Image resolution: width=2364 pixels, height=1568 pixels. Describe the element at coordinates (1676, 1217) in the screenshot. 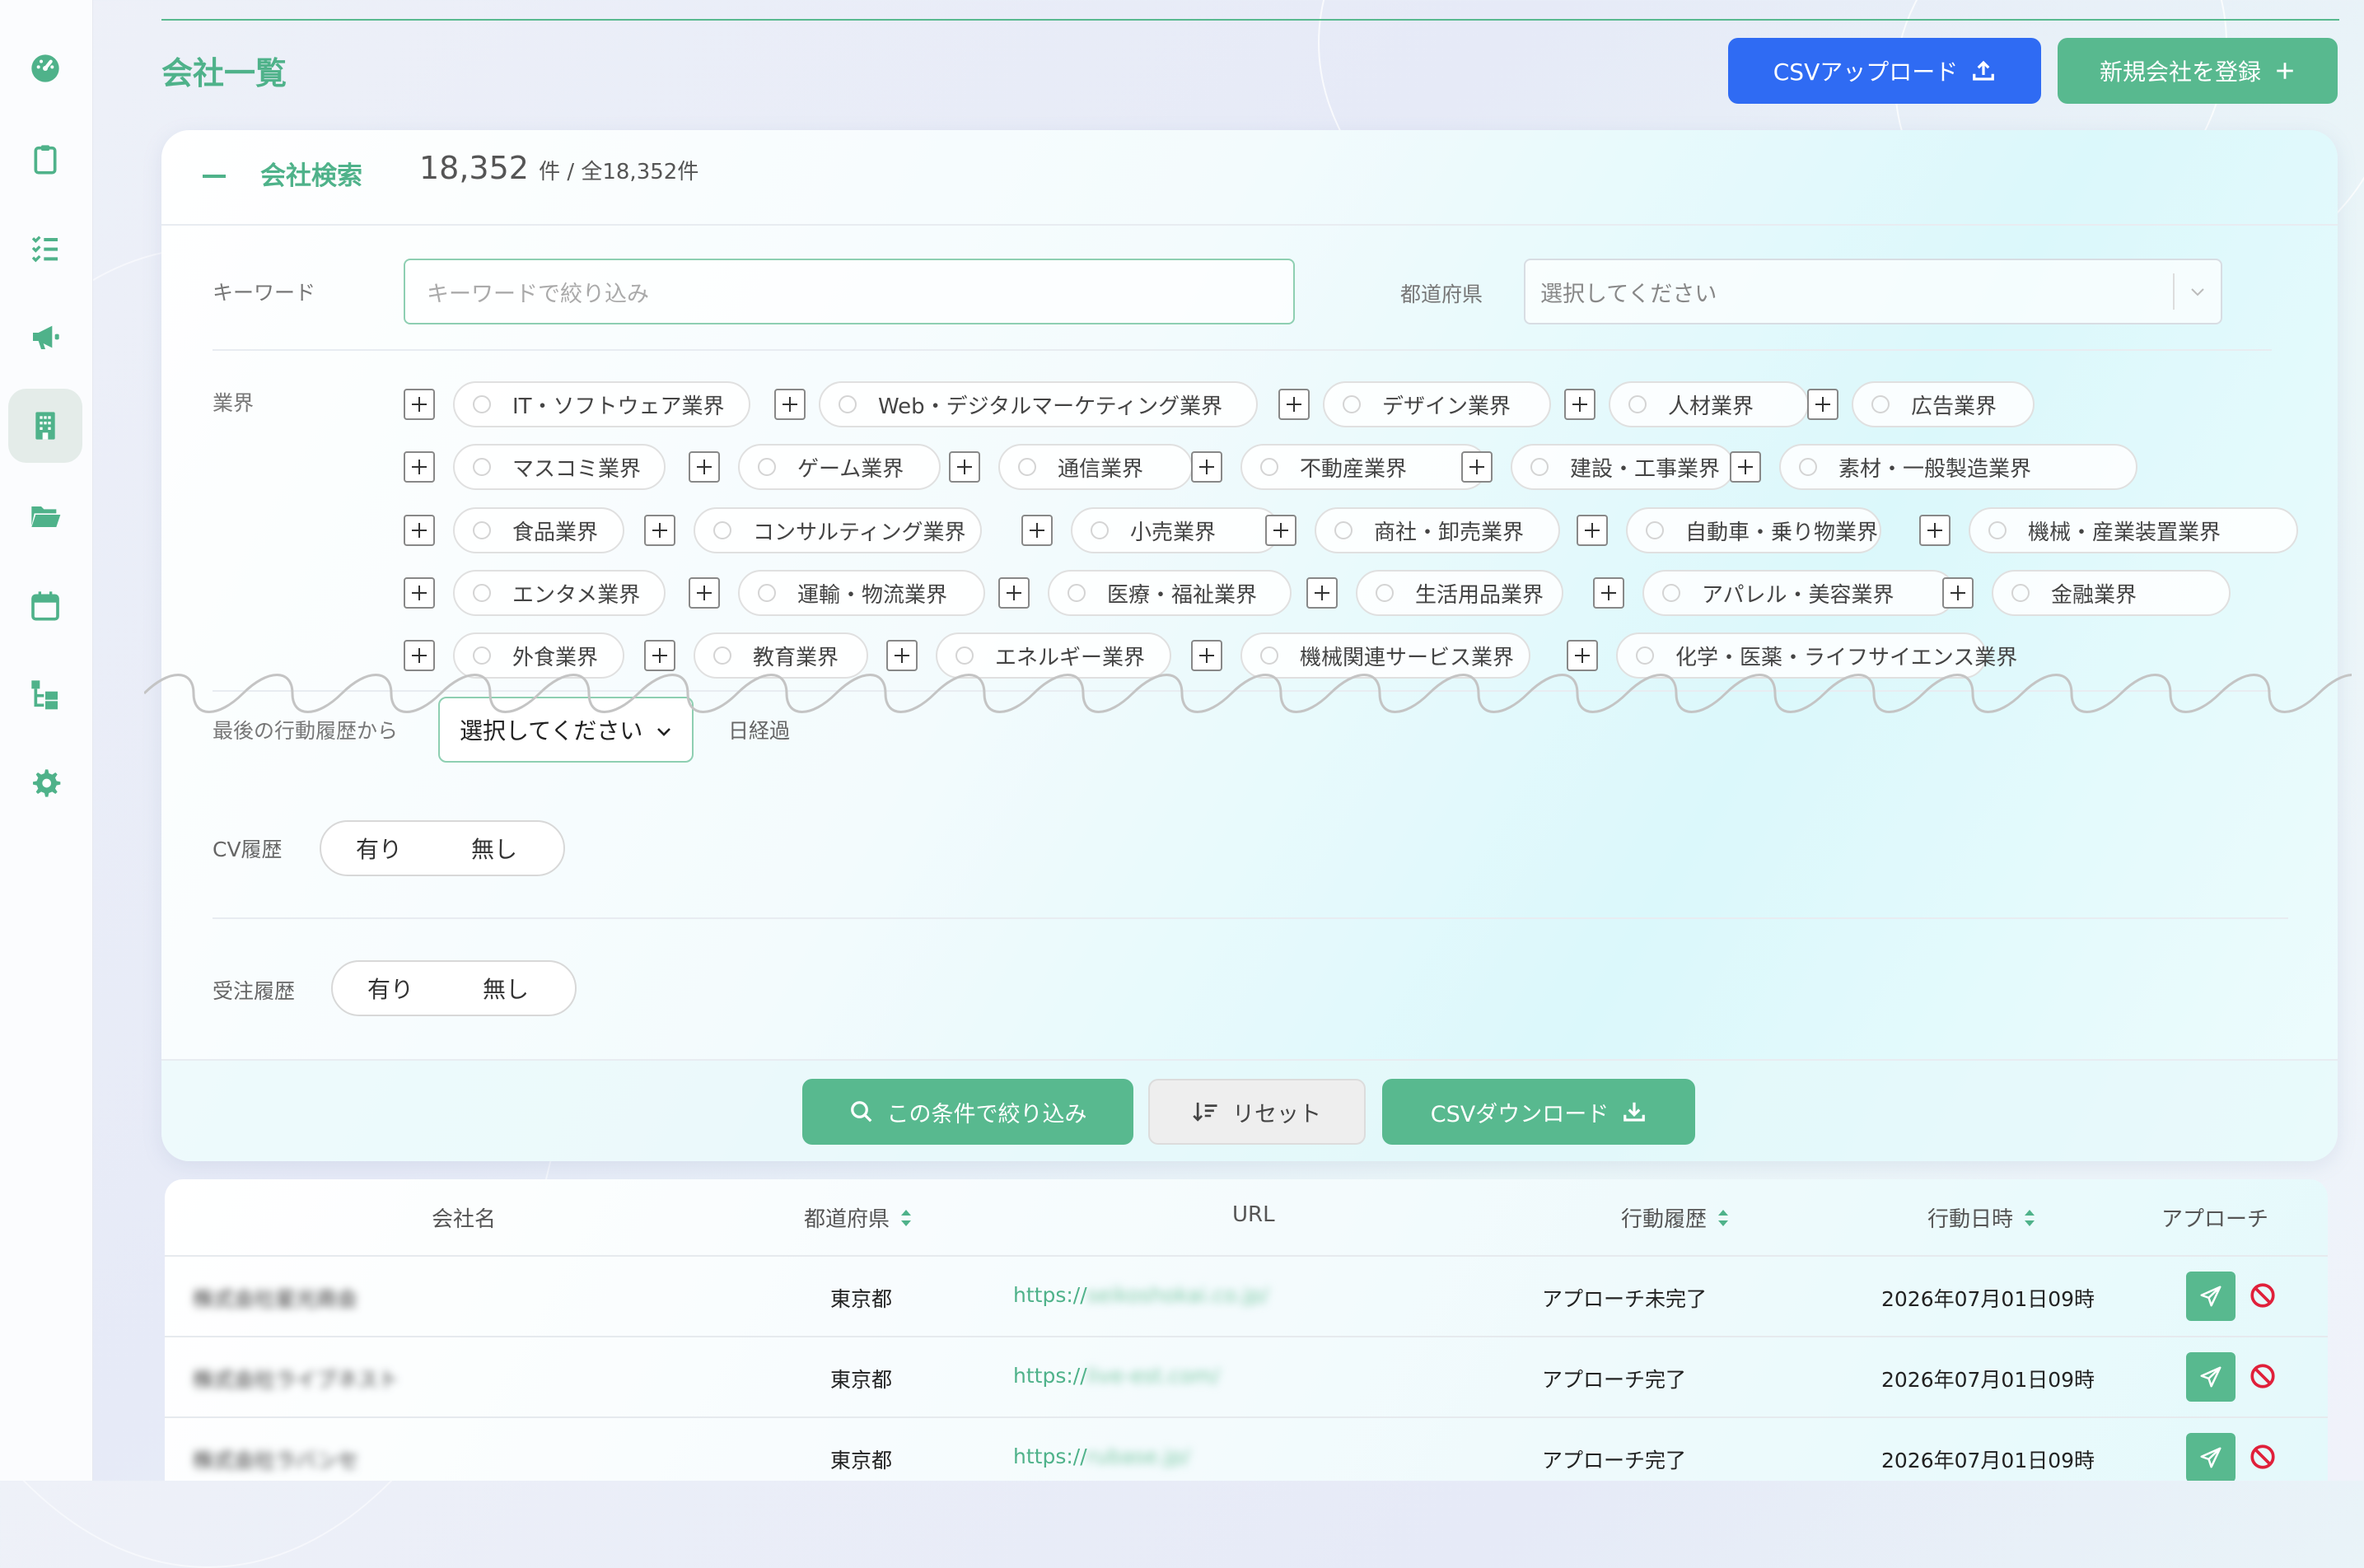

I see `header-action-history: 行動履歴` at that location.